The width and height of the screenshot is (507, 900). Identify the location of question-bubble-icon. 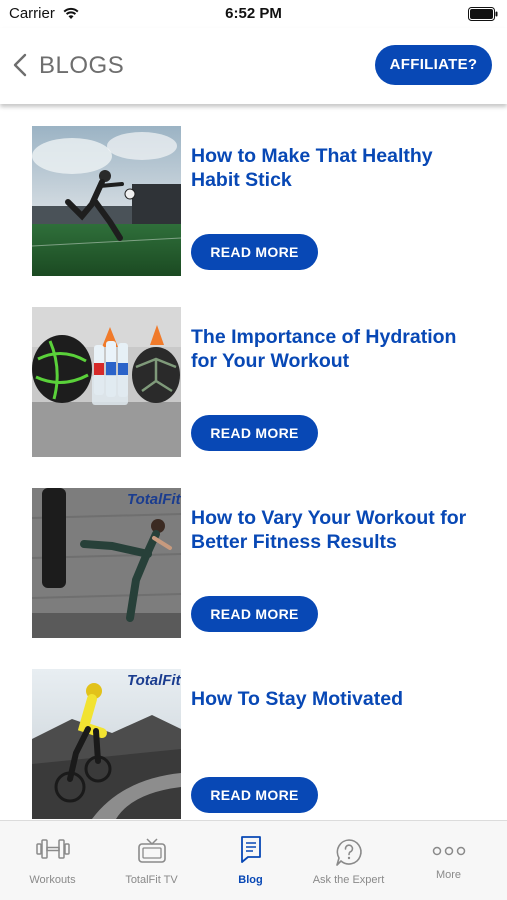
(348, 852).